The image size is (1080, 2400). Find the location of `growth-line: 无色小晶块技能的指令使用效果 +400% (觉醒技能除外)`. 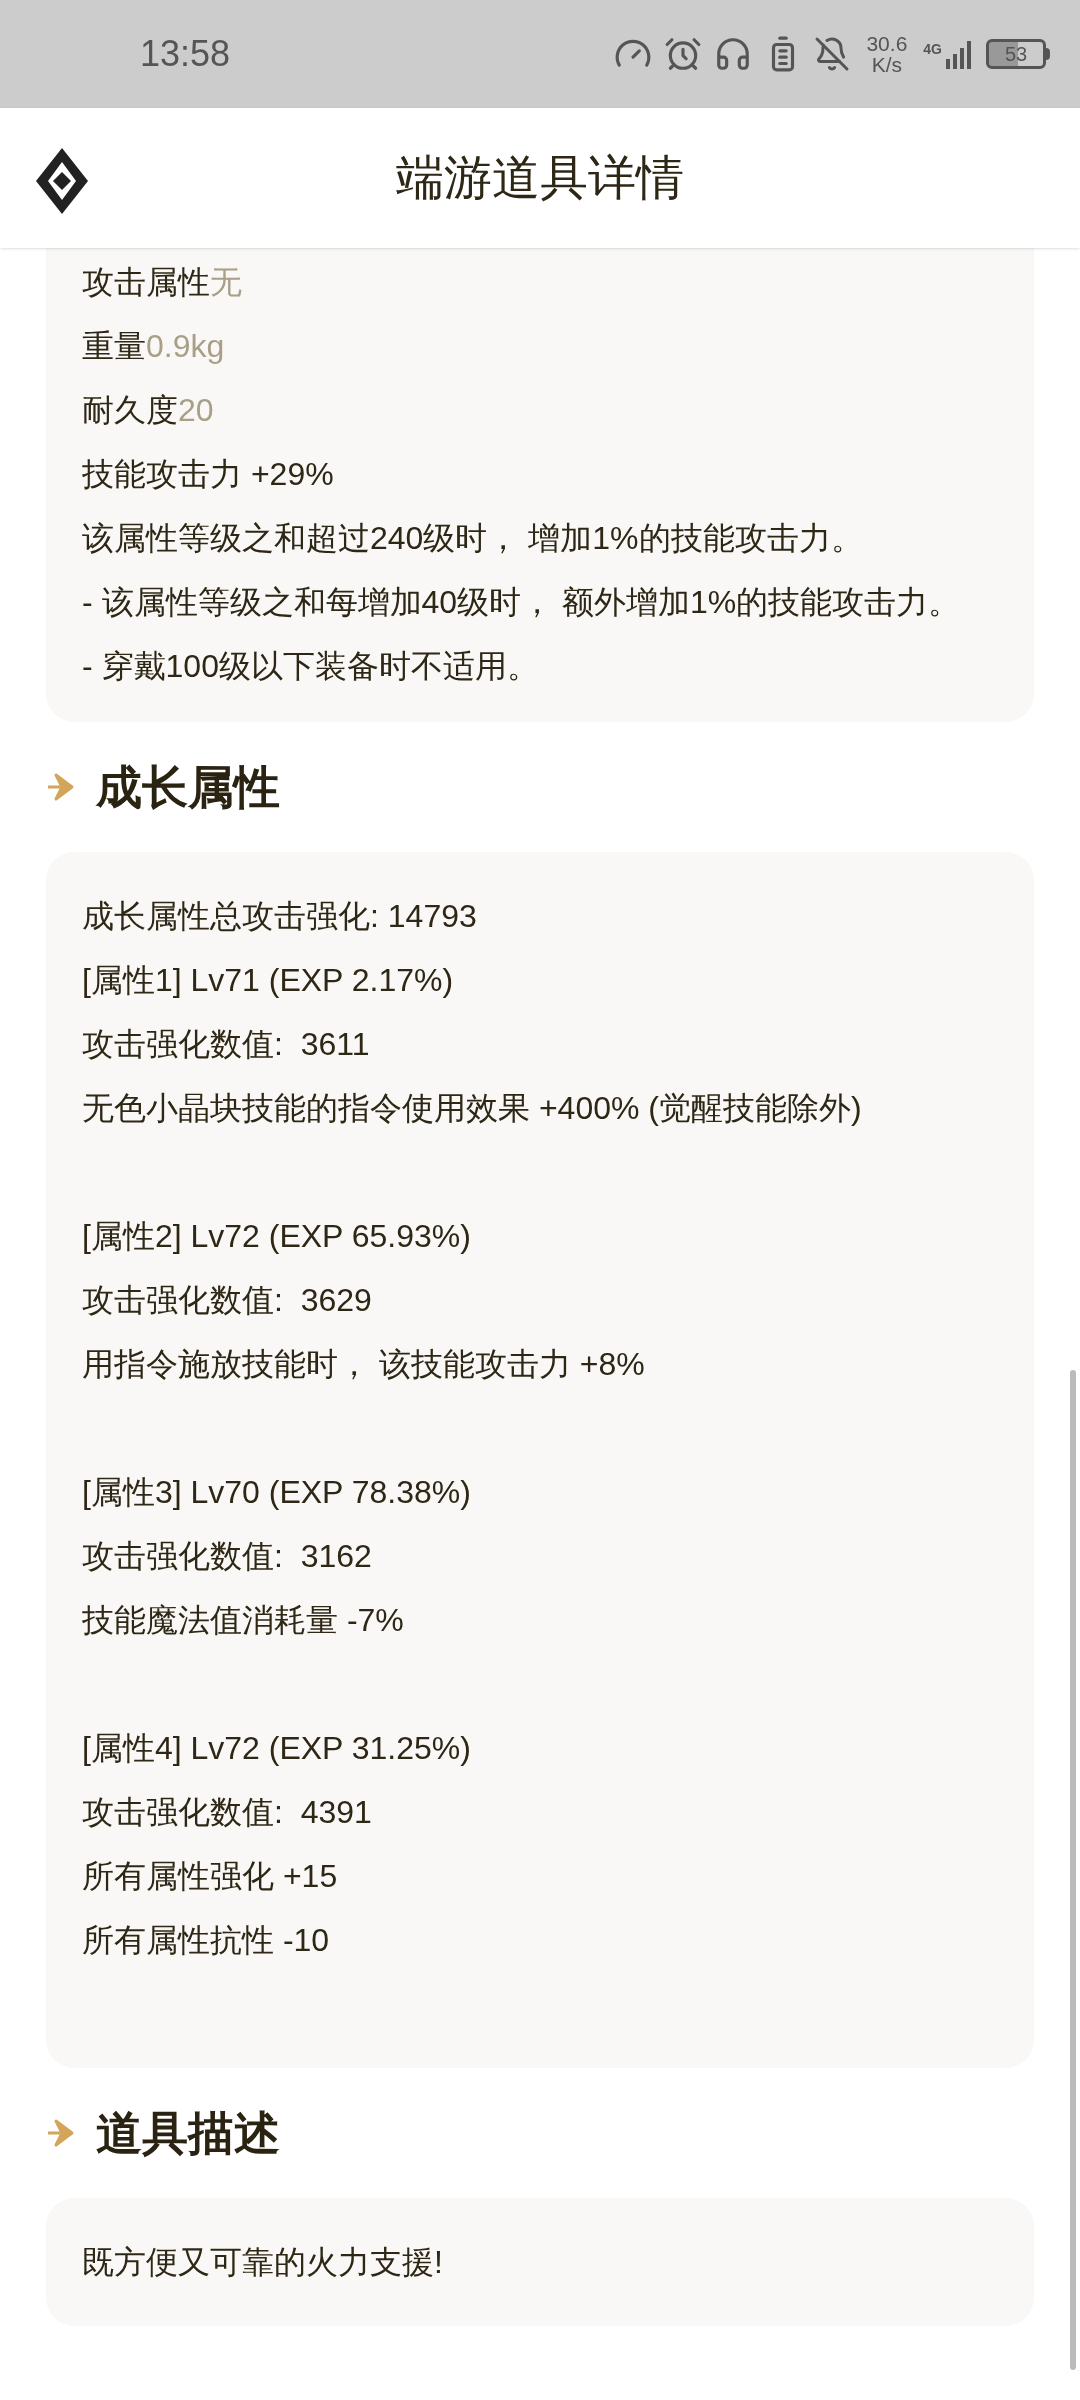

growth-line: 无色小晶块技能的指令使用效果 +400% (觉醒技能除外) is located at coordinates (472, 1108).